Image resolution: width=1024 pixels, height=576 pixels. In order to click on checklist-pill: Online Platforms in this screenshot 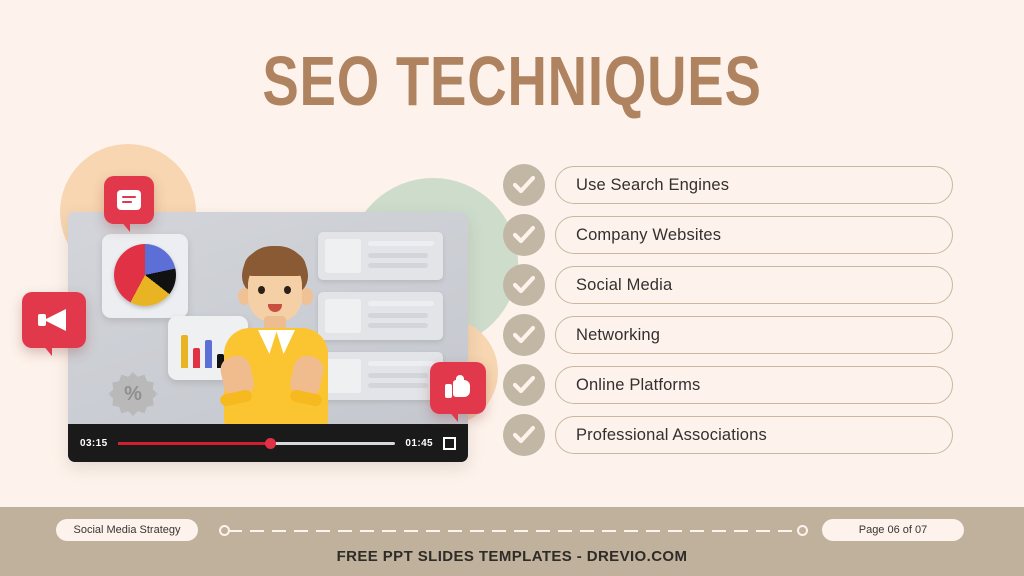, I will do `click(754, 385)`.